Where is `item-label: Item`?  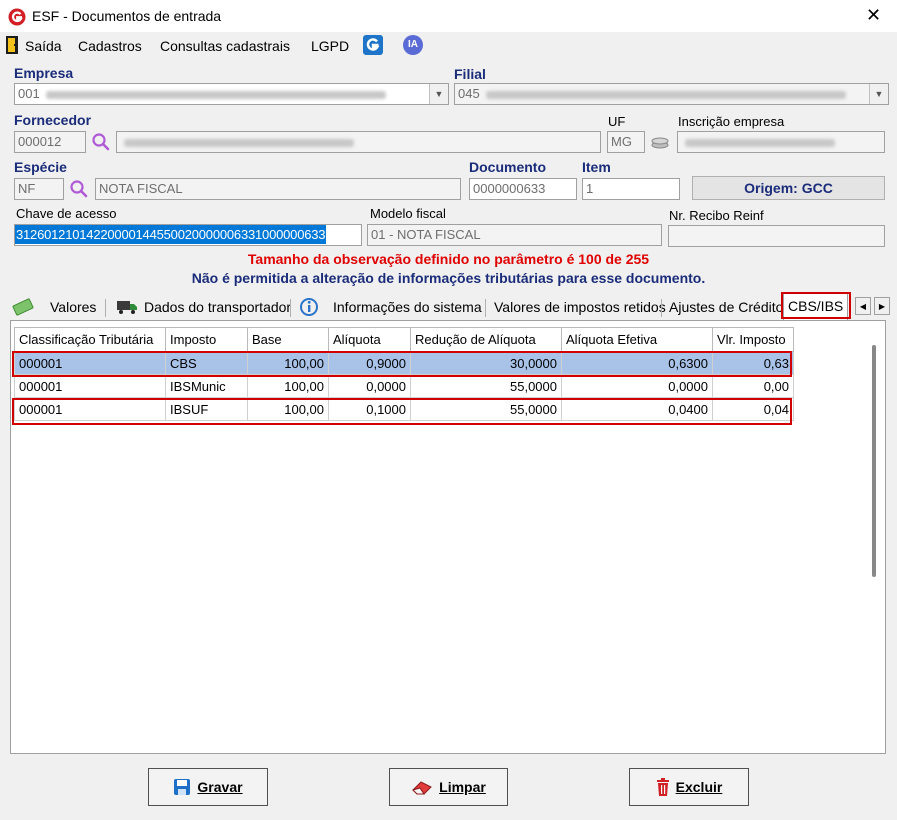 item-label: Item is located at coordinates (596, 167).